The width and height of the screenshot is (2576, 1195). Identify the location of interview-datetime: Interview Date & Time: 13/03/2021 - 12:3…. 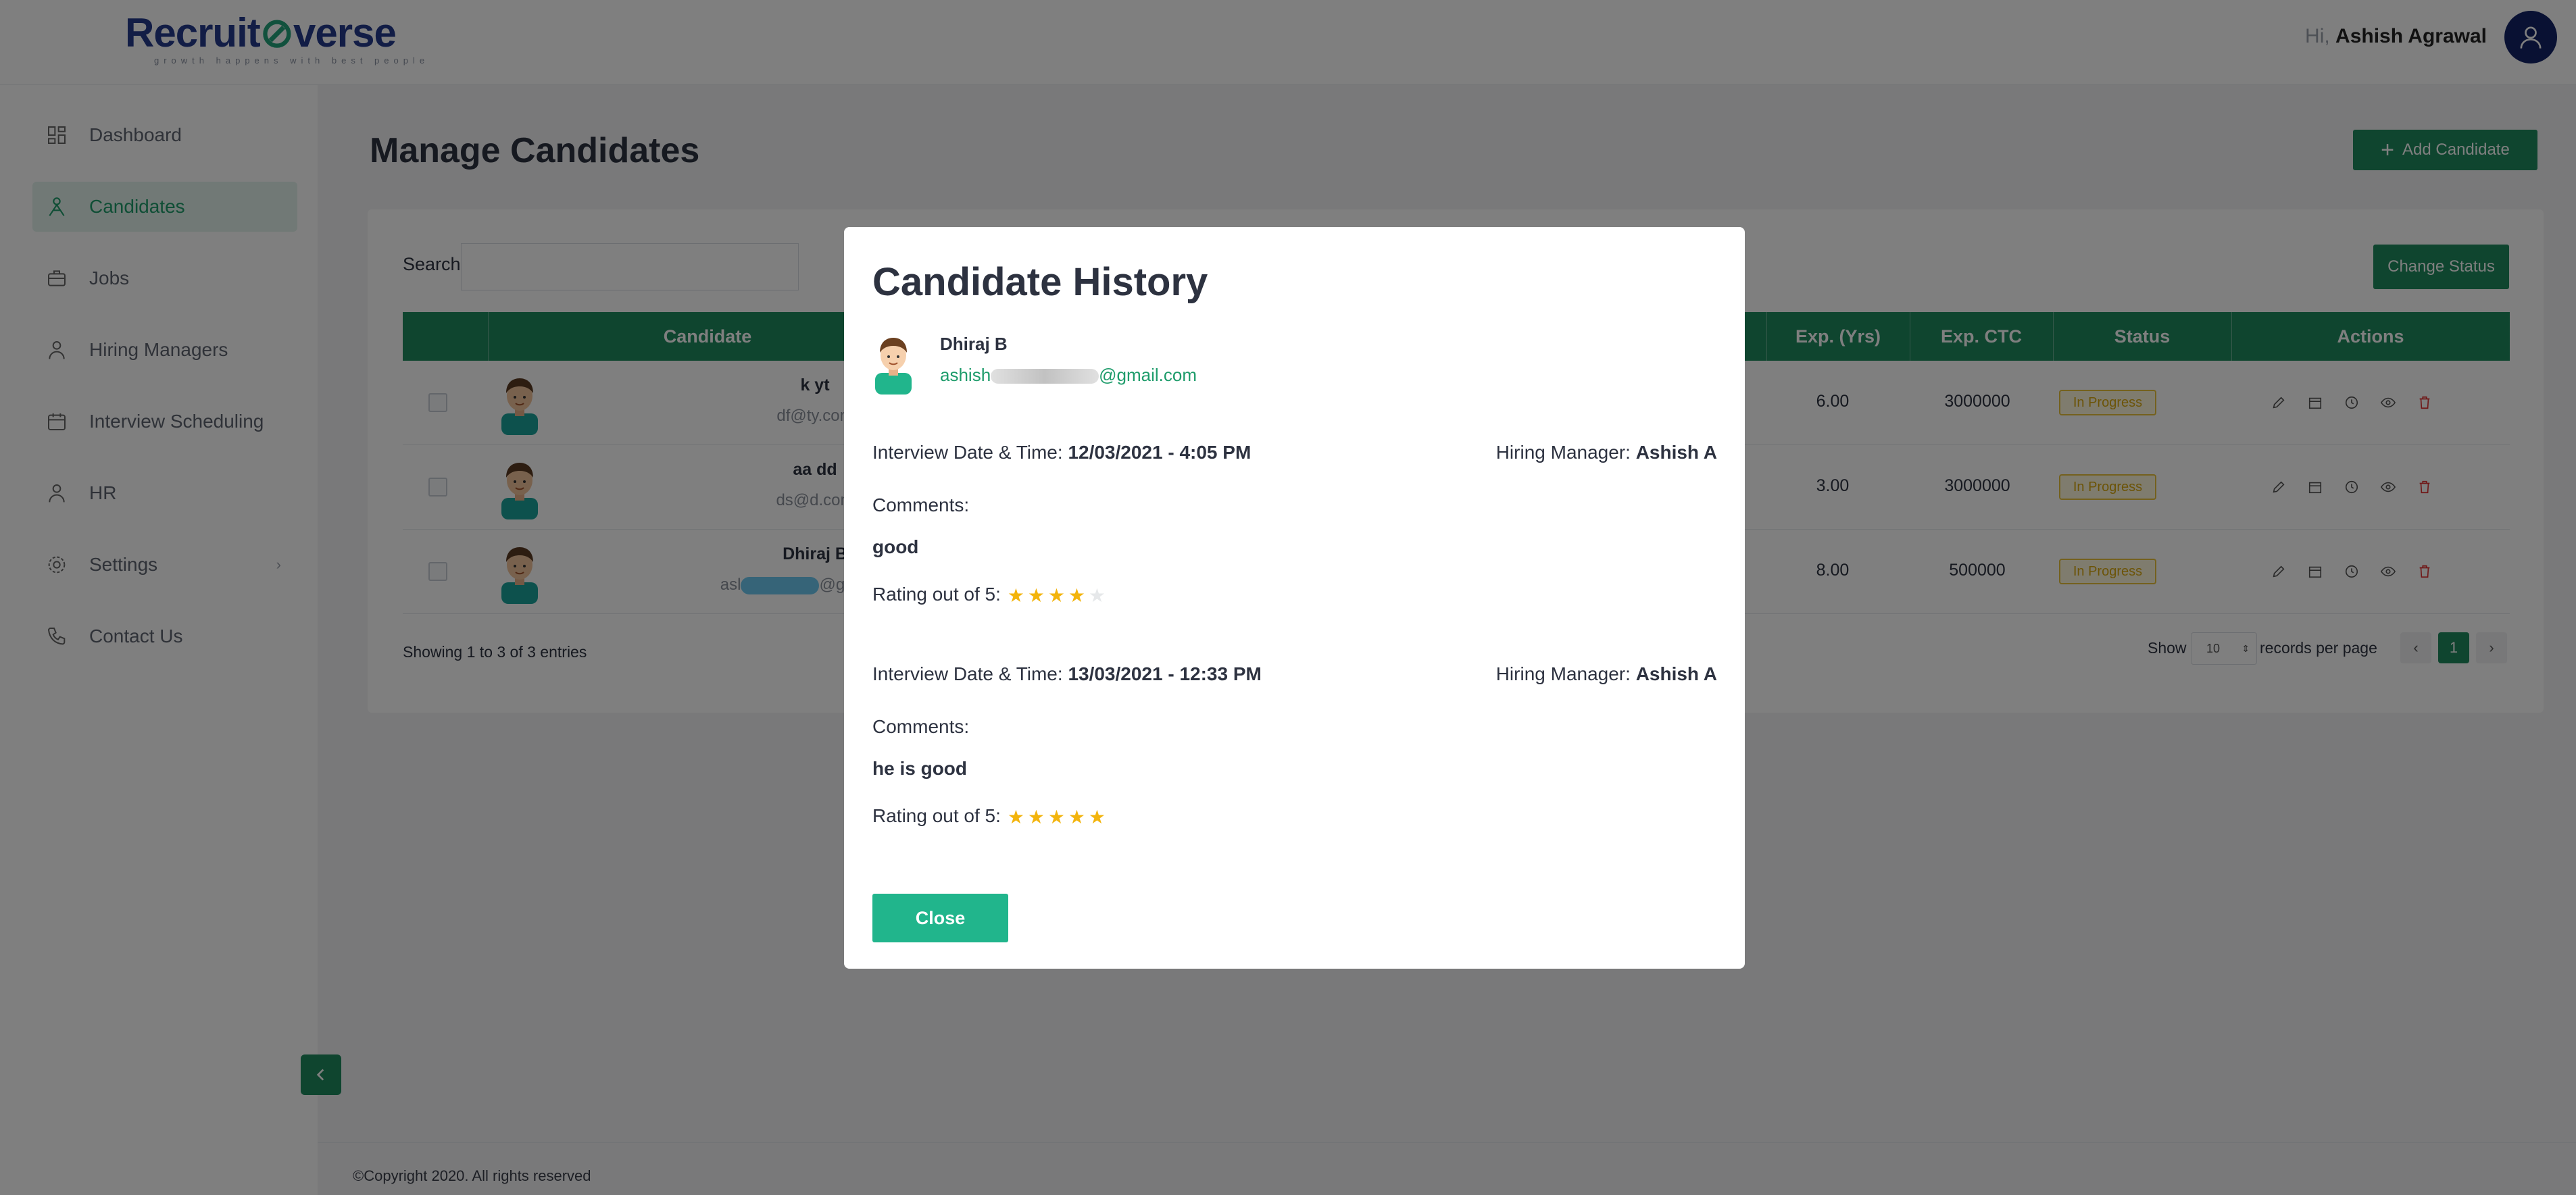
(1067, 673).